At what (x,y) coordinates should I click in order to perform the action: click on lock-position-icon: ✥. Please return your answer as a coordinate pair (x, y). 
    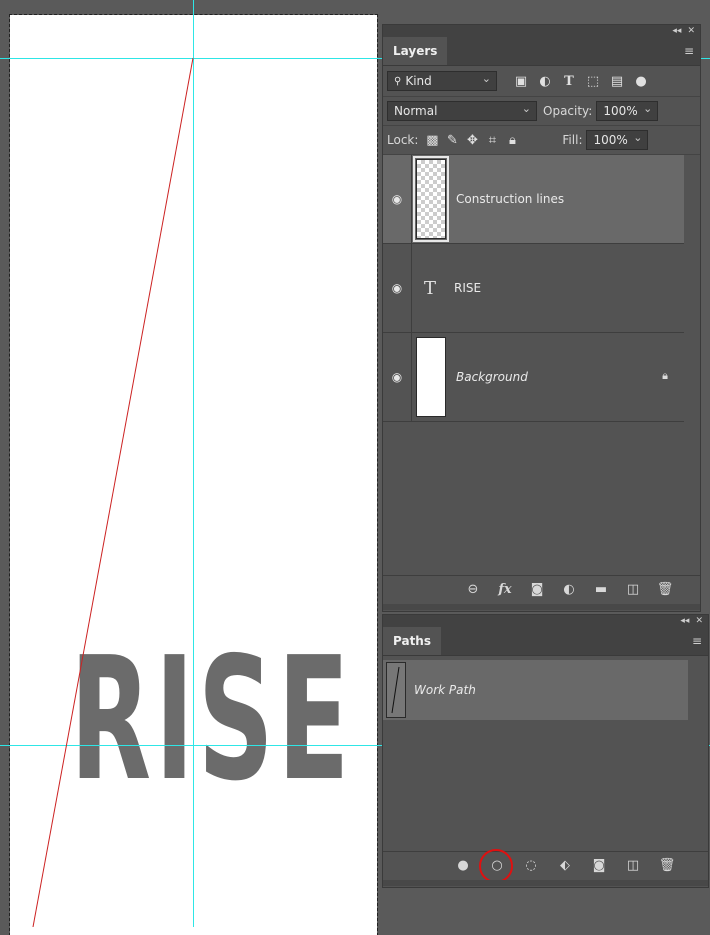
    Looking at the image, I should click on (472, 140).